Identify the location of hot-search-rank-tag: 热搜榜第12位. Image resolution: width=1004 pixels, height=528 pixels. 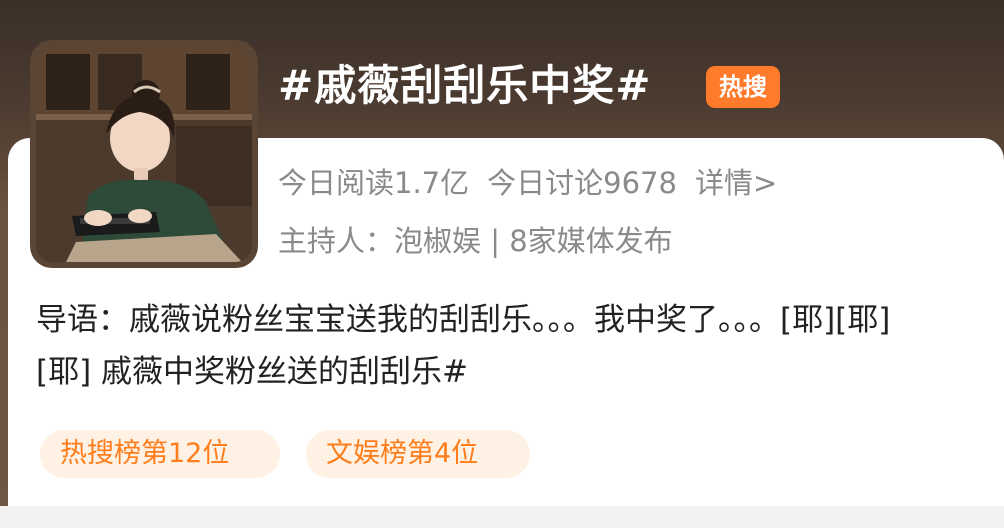
(160, 454).